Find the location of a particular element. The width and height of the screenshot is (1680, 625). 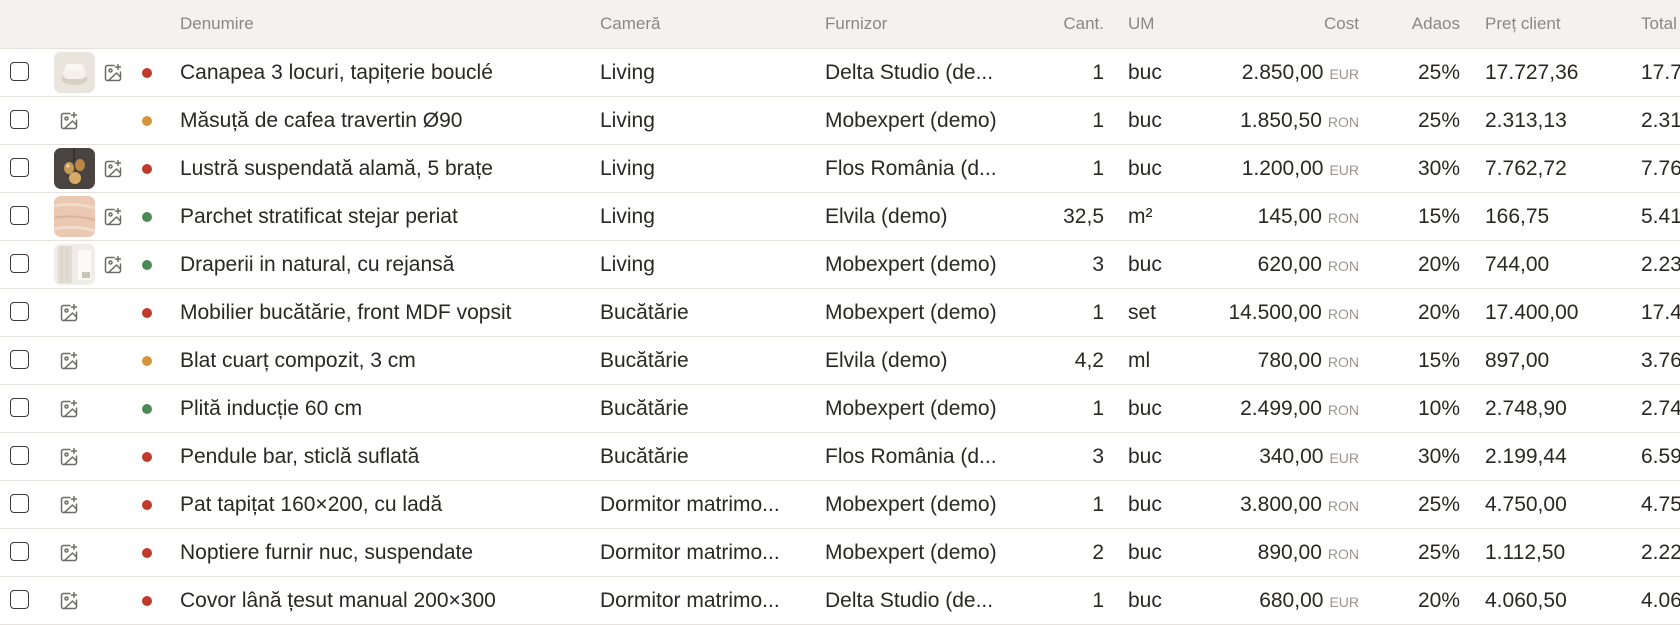

item-cost: 680,00 EUR is located at coordinates (1259, 600).